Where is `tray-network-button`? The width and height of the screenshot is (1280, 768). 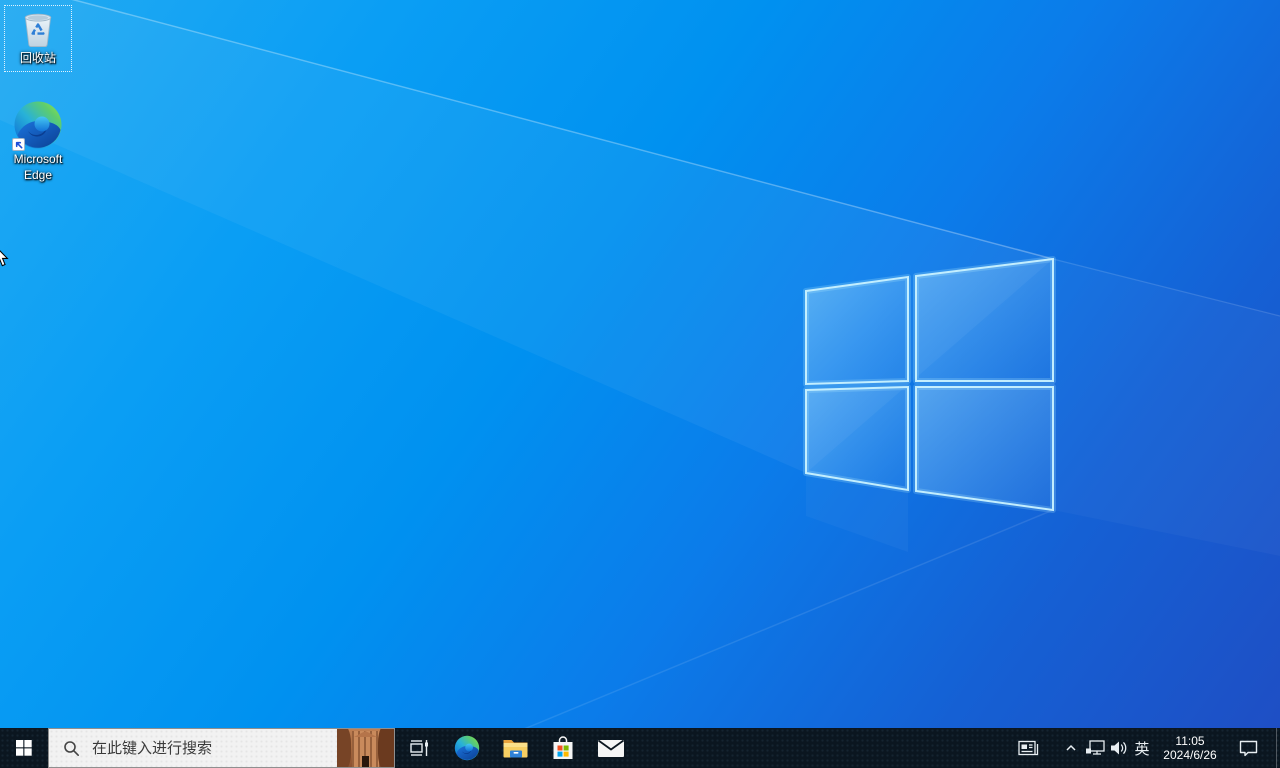 tray-network-button is located at coordinates (1096, 748).